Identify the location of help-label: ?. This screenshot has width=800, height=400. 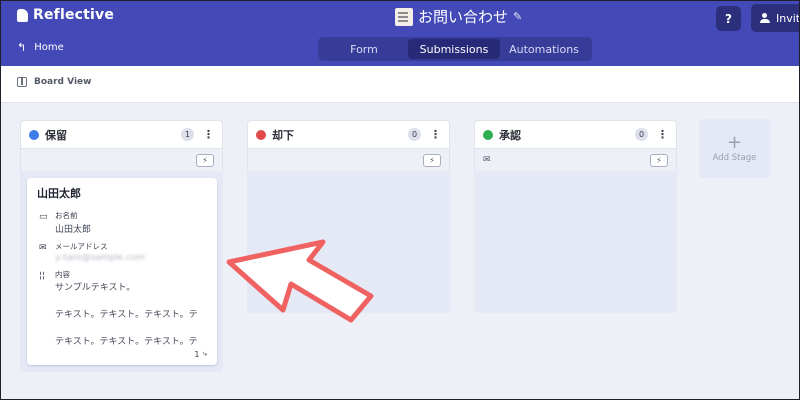
(728, 18).